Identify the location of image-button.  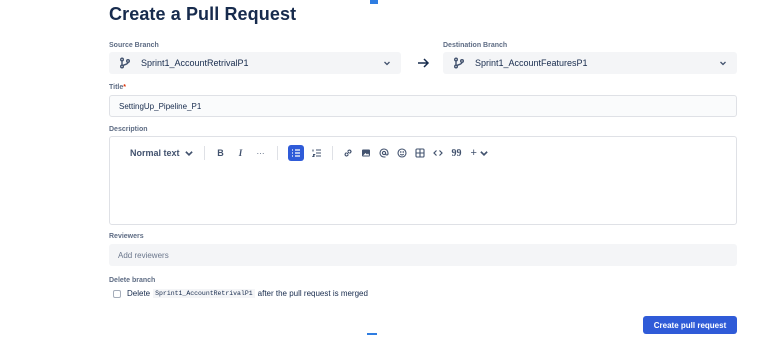
(366, 153).